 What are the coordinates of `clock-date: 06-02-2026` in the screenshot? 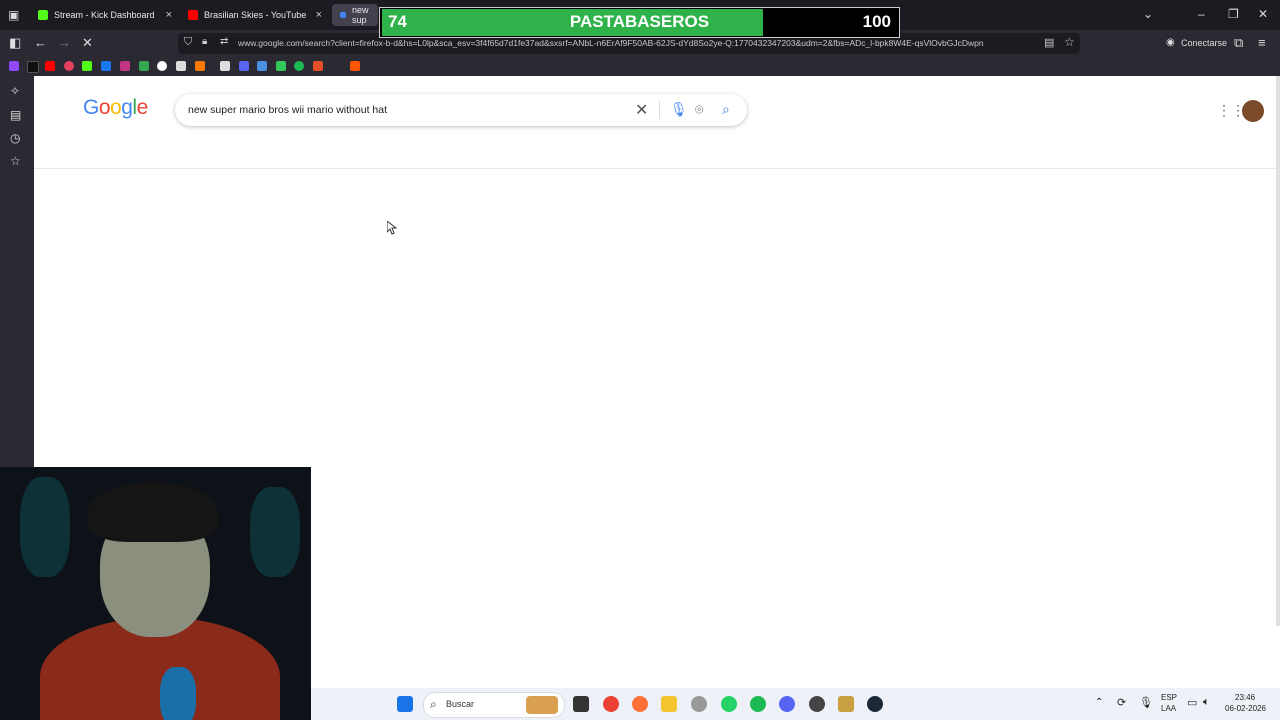 It's located at (1245, 708).